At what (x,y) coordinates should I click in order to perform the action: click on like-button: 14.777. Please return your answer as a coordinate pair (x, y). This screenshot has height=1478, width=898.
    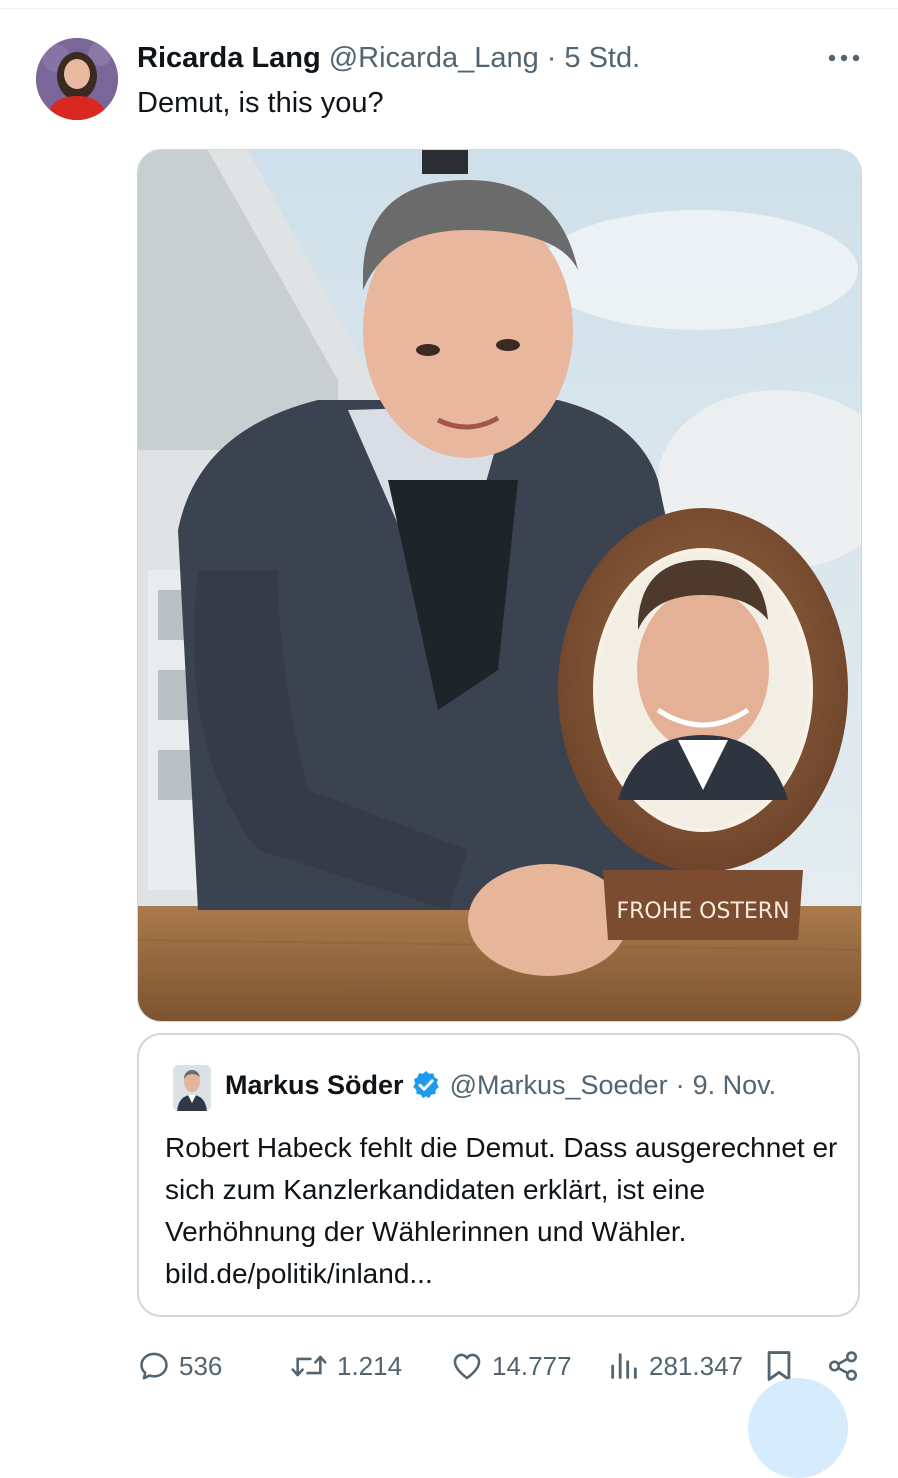
    Looking at the image, I should click on (511, 1366).